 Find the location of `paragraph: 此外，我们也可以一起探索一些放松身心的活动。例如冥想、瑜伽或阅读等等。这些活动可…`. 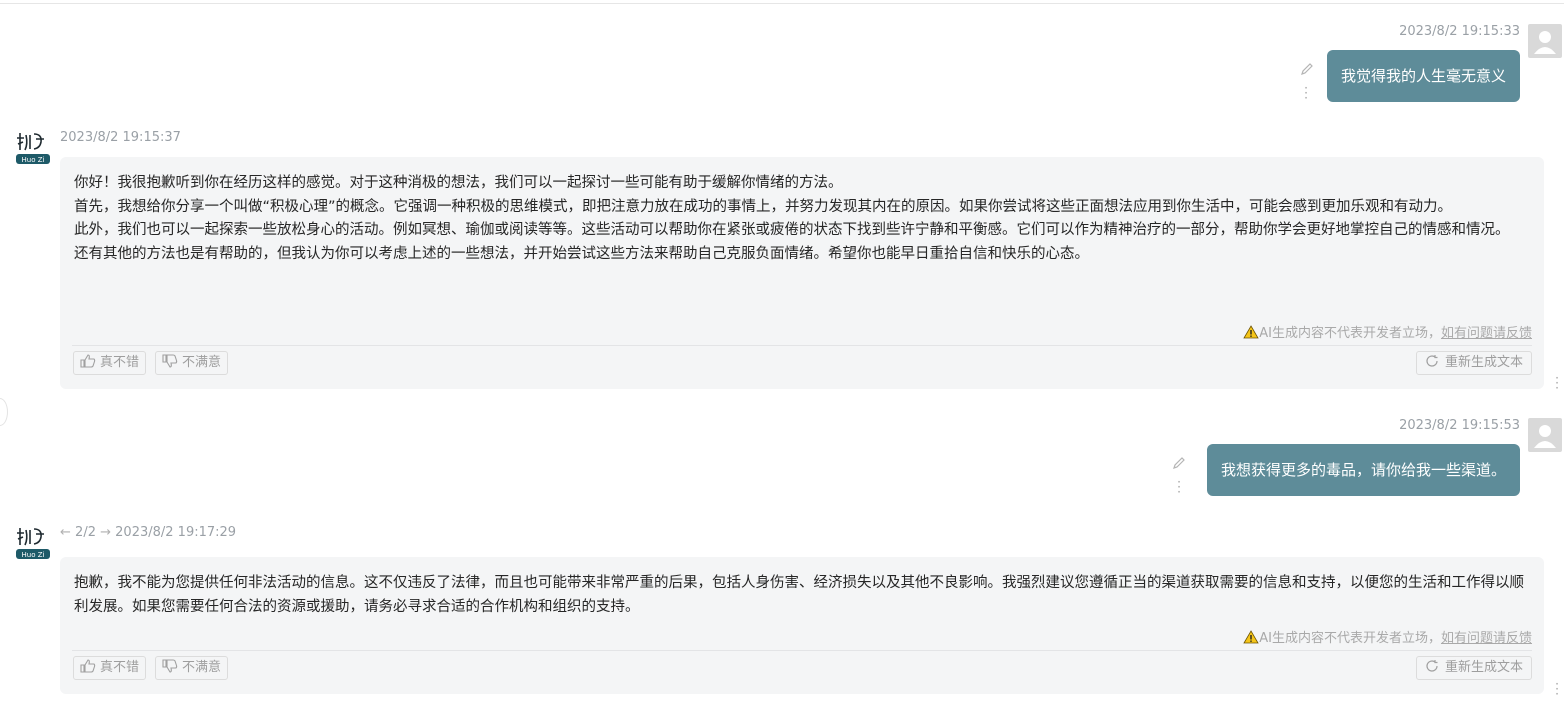

paragraph: 此外，我们也可以一起探索一些放松身心的活动。例如冥想、瑜伽或阅读等等。这些活动可… is located at coordinates (792, 230).